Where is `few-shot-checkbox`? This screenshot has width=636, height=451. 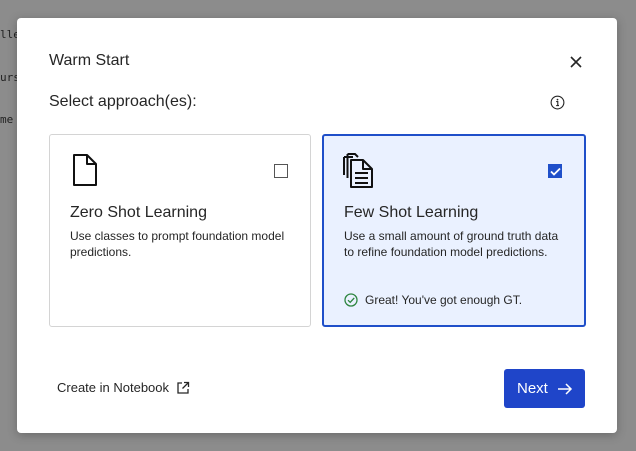
few-shot-checkbox is located at coordinates (555, 171).